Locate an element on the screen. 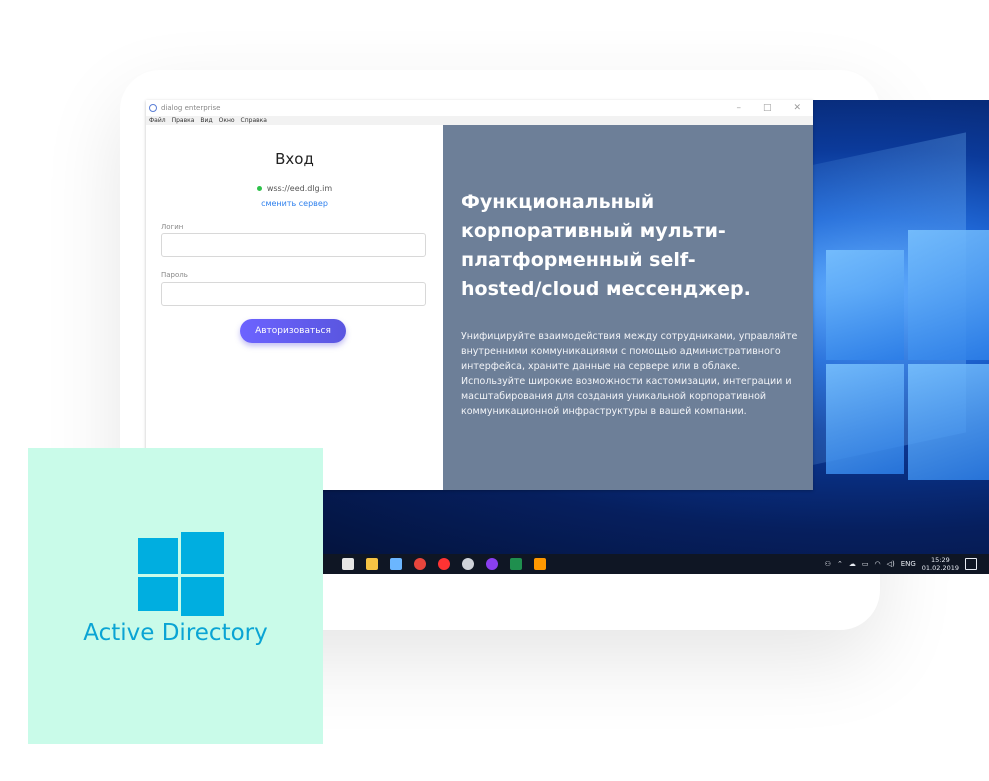 This screenshot has width=989, height=781. windows-logo-icon is located at coordinates (181, 574).